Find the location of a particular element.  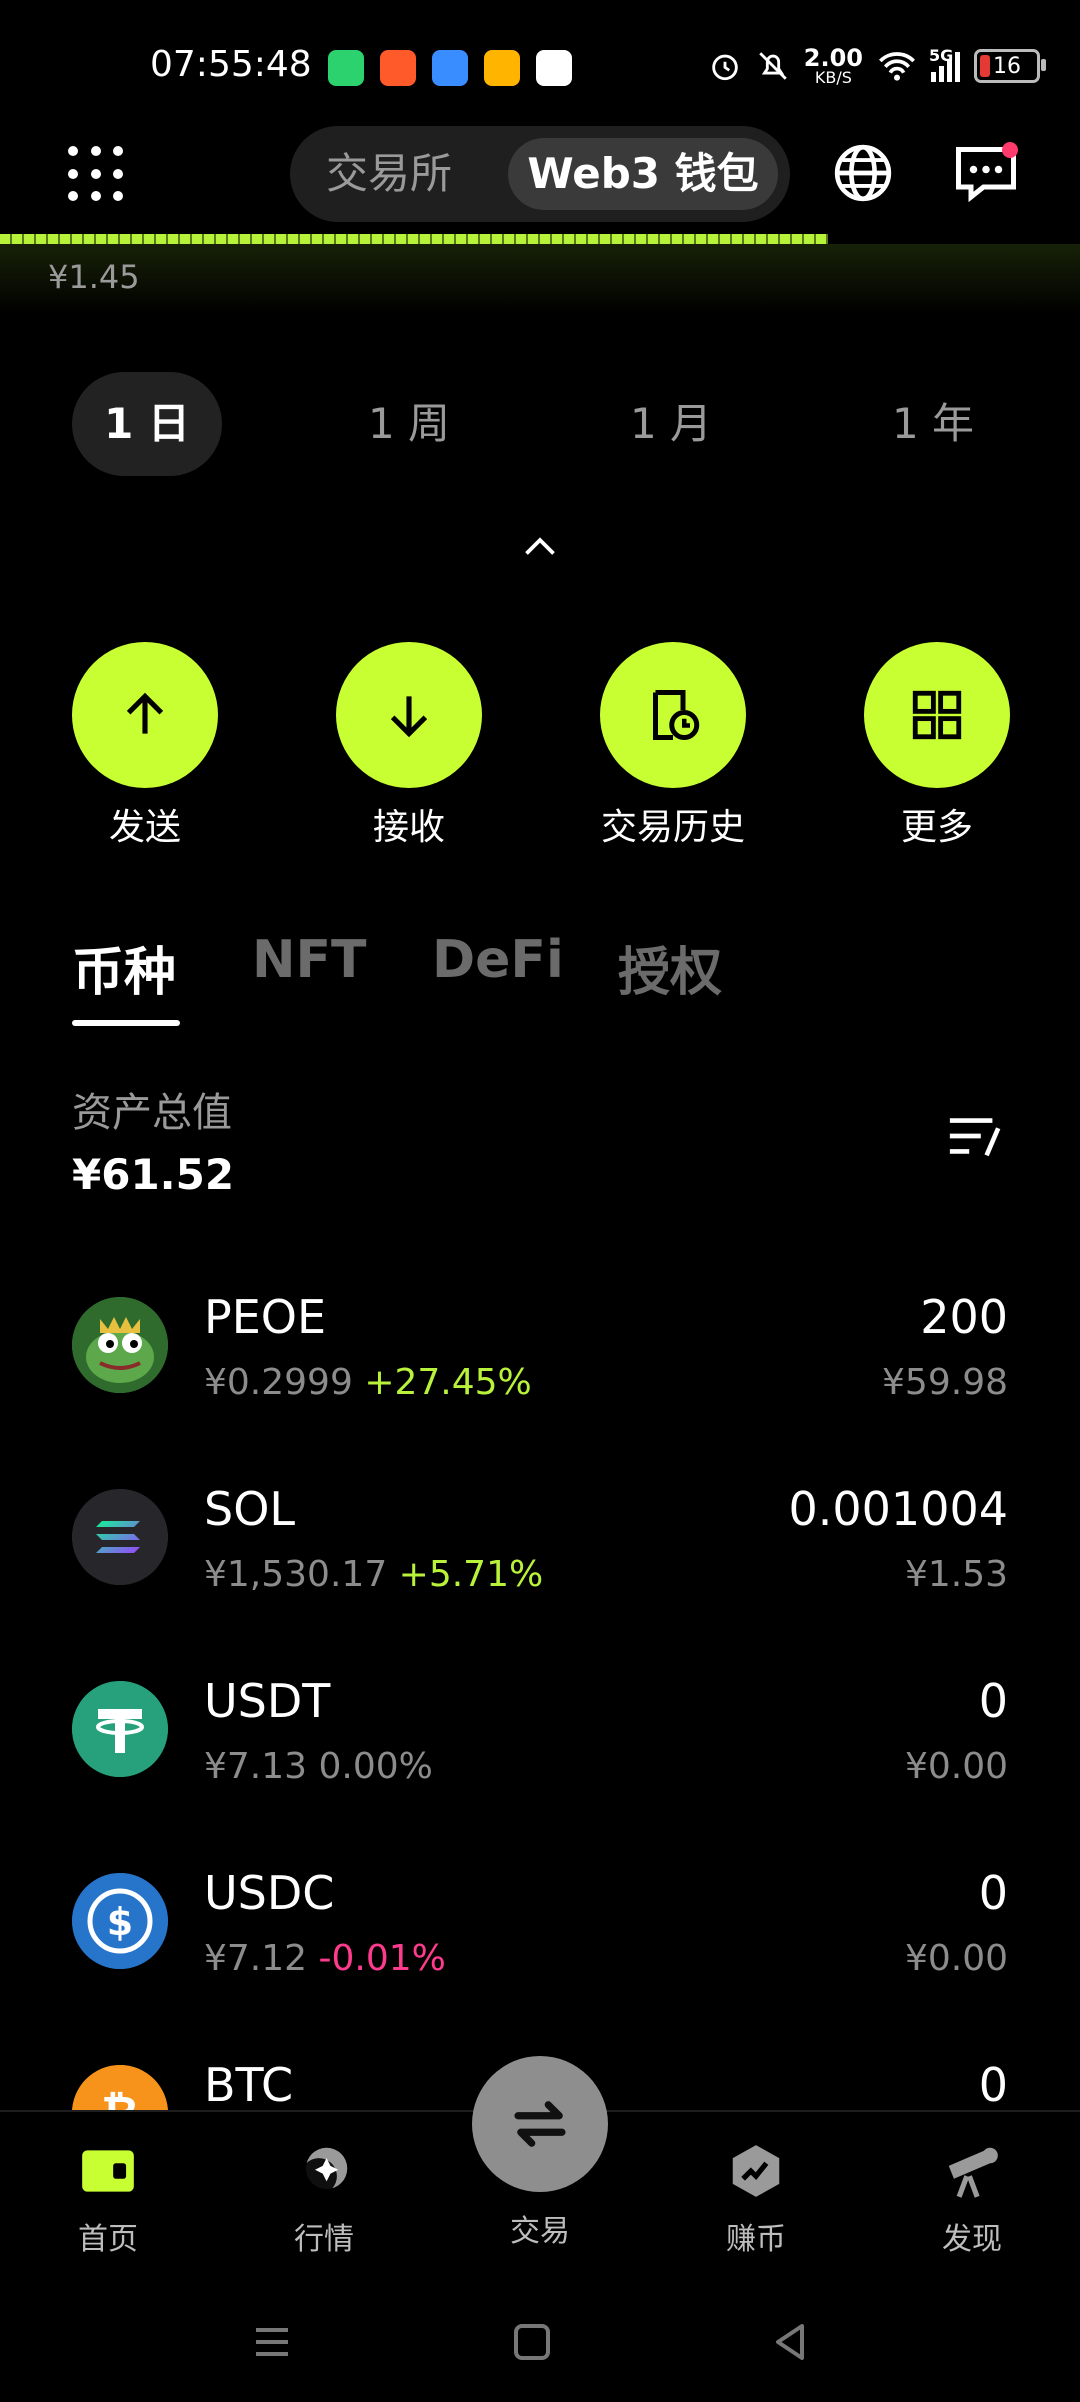

market-icon is located at coordinates (324, 2171).